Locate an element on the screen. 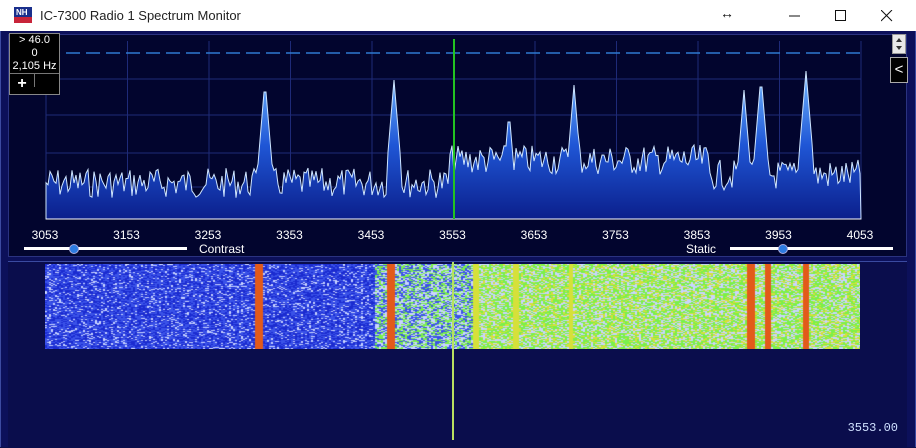 The image size is (916, 448). contrast-label: Contrast is located at coordinates (222, 249).